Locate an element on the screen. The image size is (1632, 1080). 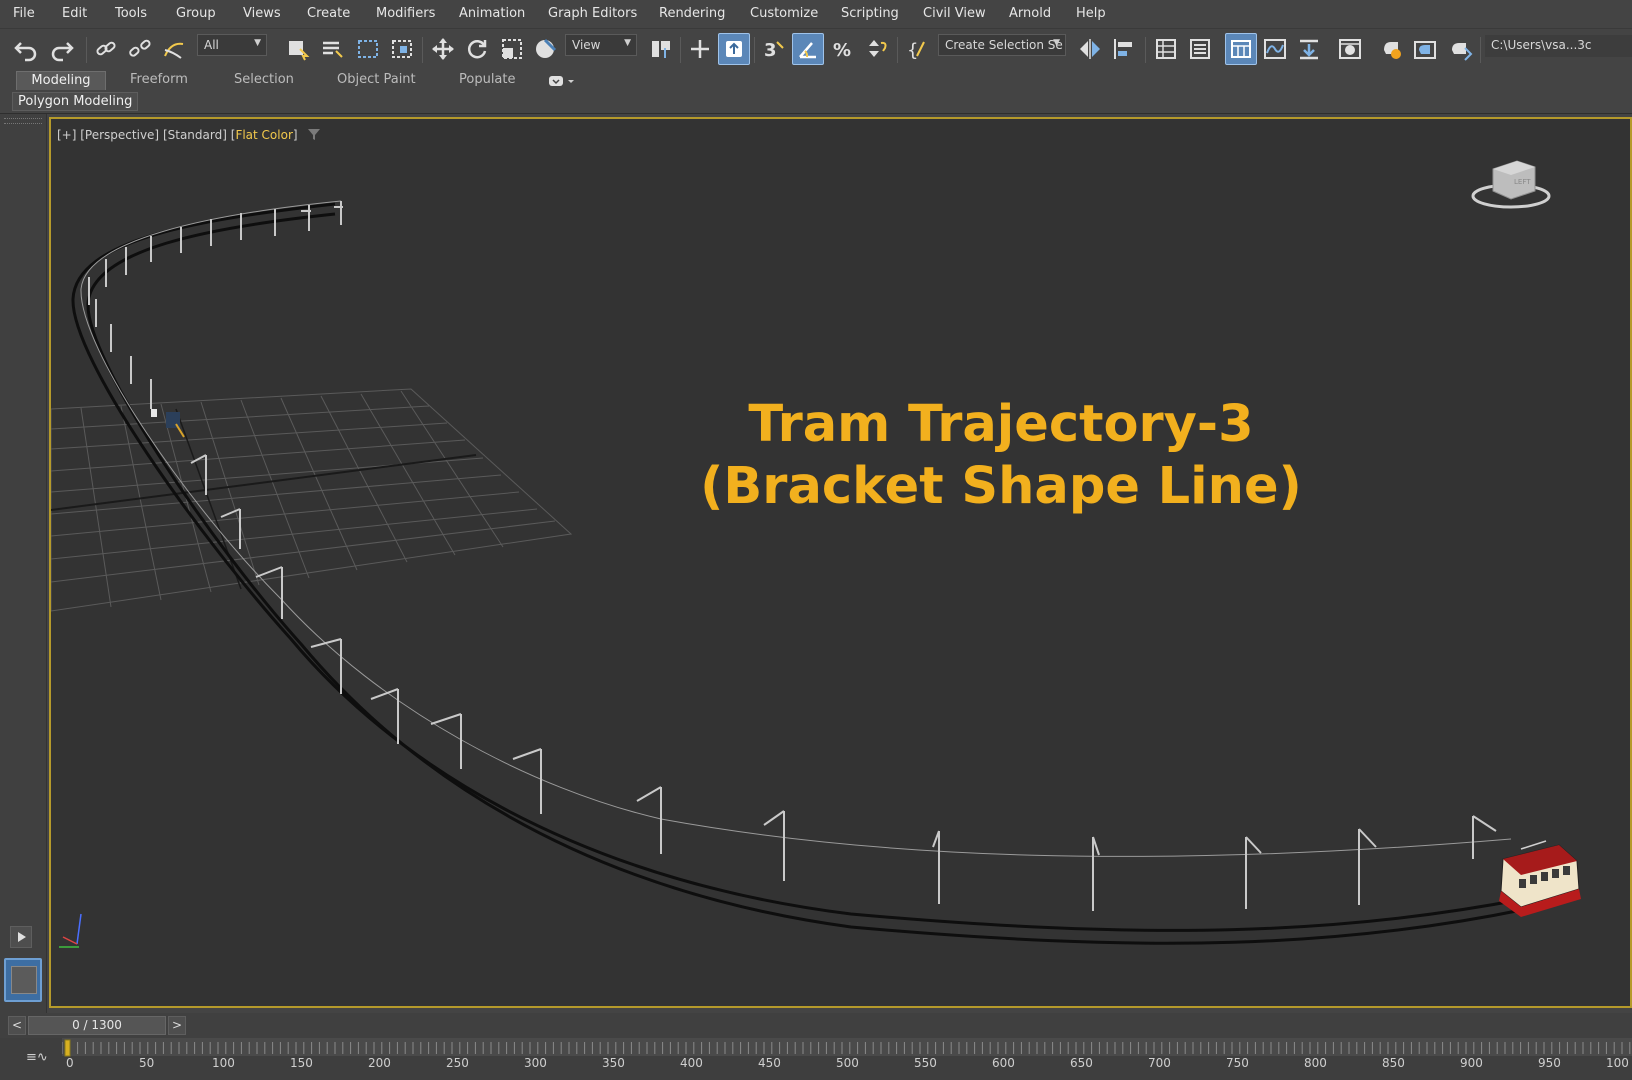
track-tick-label: 200 is located at coordinates (379, 1063).